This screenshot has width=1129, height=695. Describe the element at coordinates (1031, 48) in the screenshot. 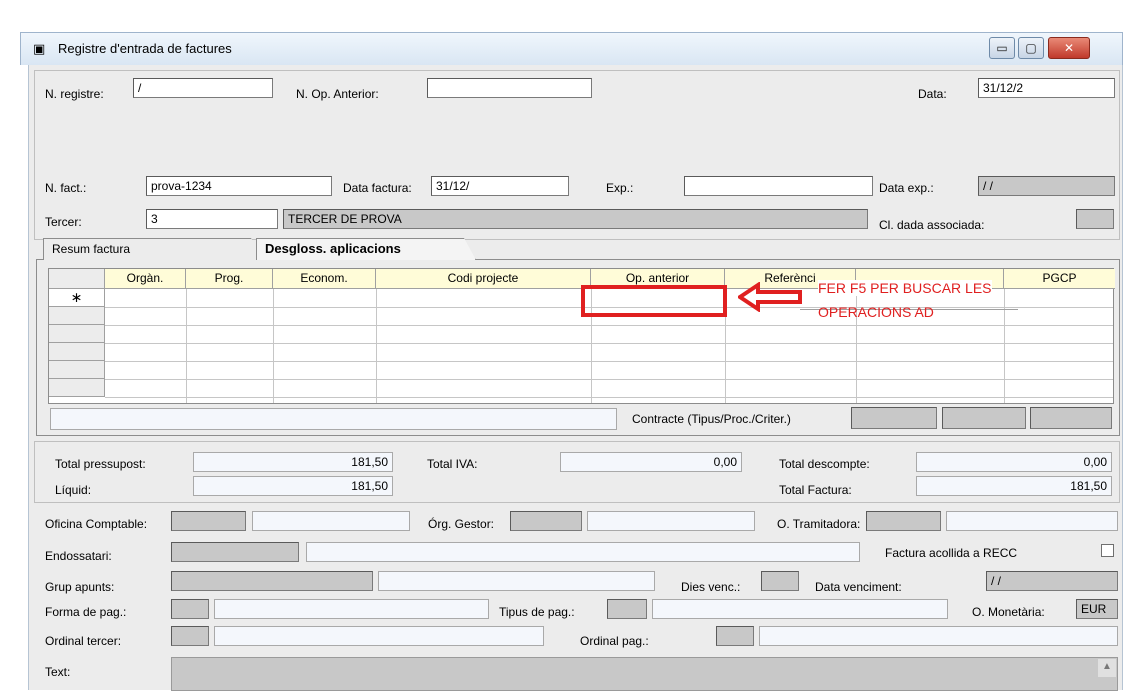

I see `maximize-button: ▢` at that location.